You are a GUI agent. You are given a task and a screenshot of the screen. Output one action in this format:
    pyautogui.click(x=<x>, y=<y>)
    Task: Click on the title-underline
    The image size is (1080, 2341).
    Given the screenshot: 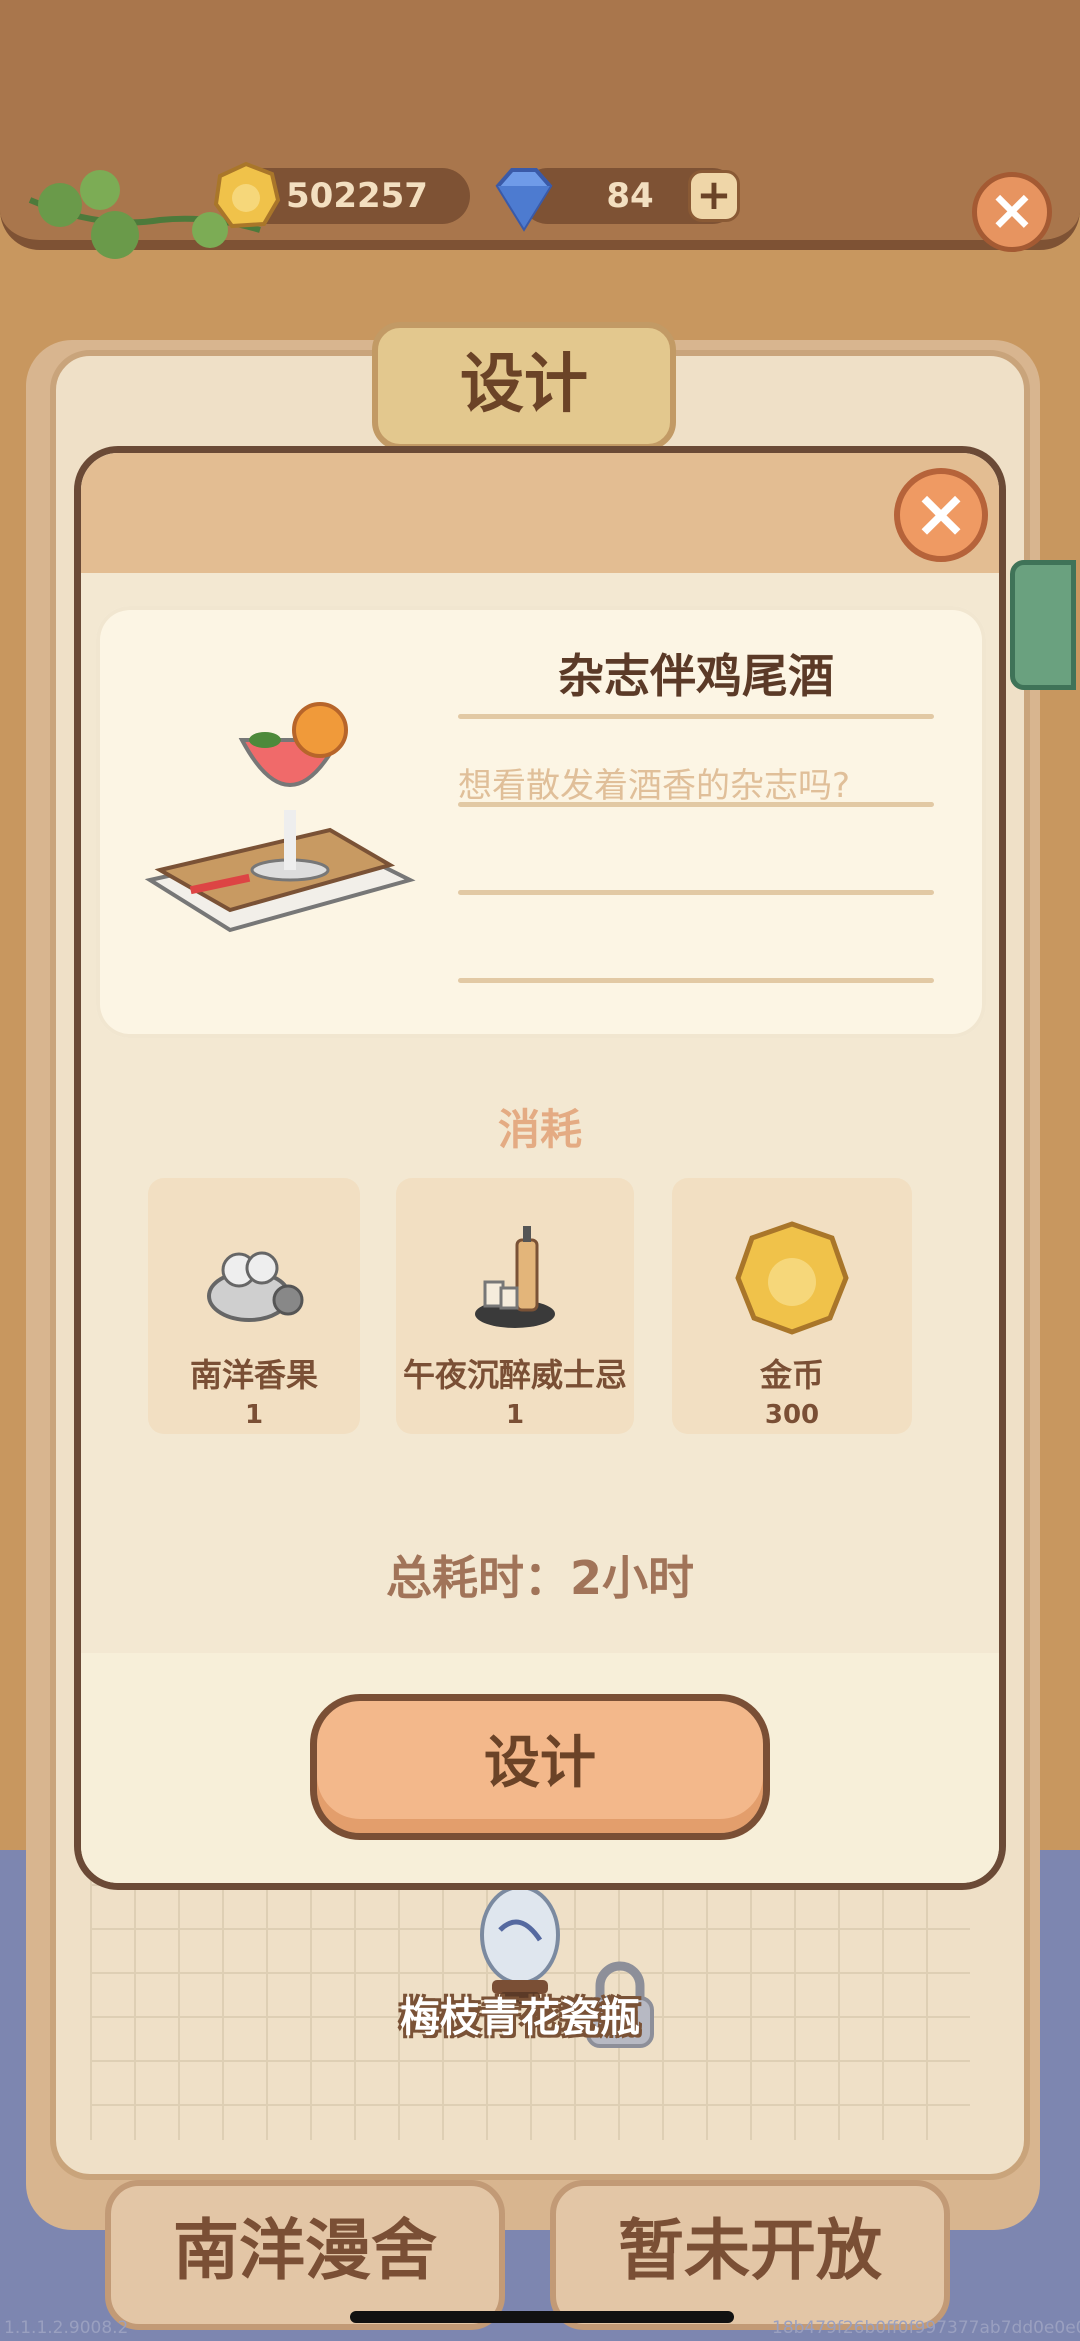 What is the action you would take?
    pyautogui.click(x=696, y=716)
    